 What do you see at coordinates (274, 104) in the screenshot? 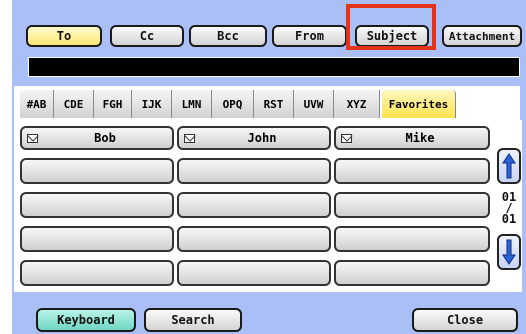
I see `tab-rst: RST` at bounding box center [274, 104].